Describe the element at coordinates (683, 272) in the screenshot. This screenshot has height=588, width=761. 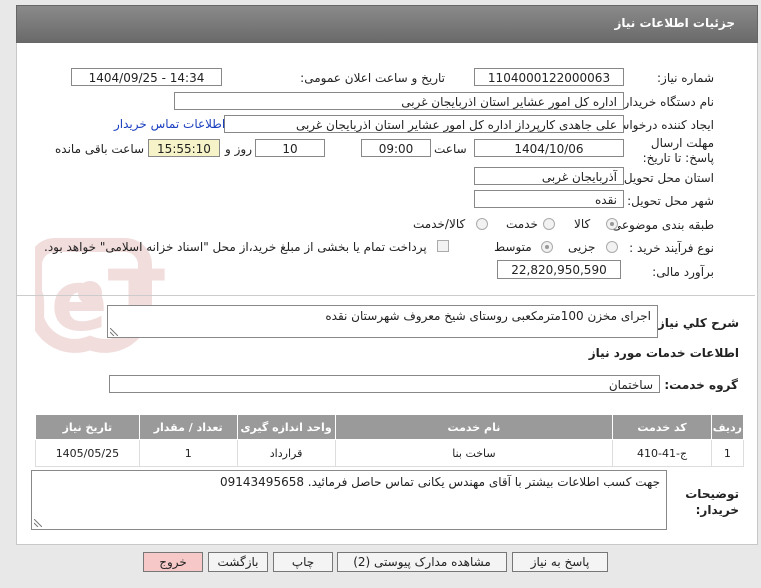
I see `budget-label: برآورد مالی:` at that location.